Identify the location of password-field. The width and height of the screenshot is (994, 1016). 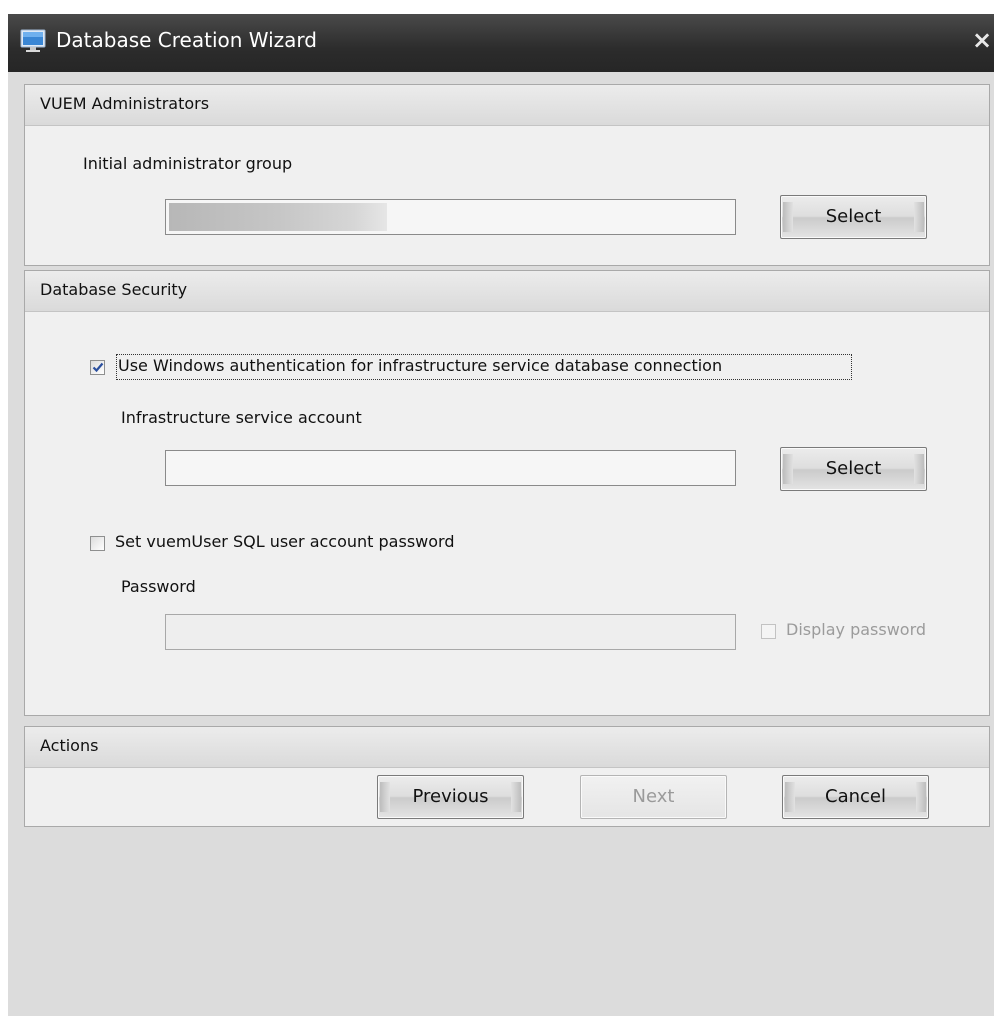
(450, 632).